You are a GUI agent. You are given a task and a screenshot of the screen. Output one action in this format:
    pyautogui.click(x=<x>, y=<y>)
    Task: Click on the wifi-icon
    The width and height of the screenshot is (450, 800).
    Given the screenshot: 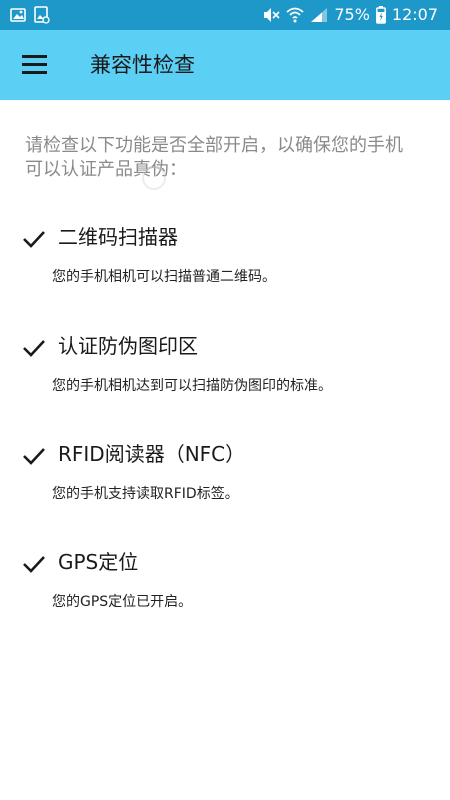 What is the action you would take?
    pyautogui.click(x=295, y=15)
    